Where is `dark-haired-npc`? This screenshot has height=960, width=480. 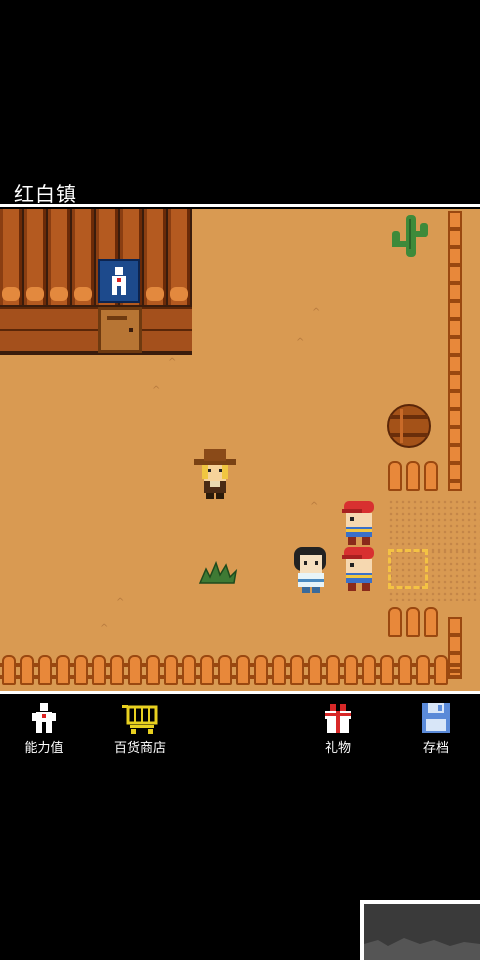 dark-haired-npc is located at coordinates (311, 570).